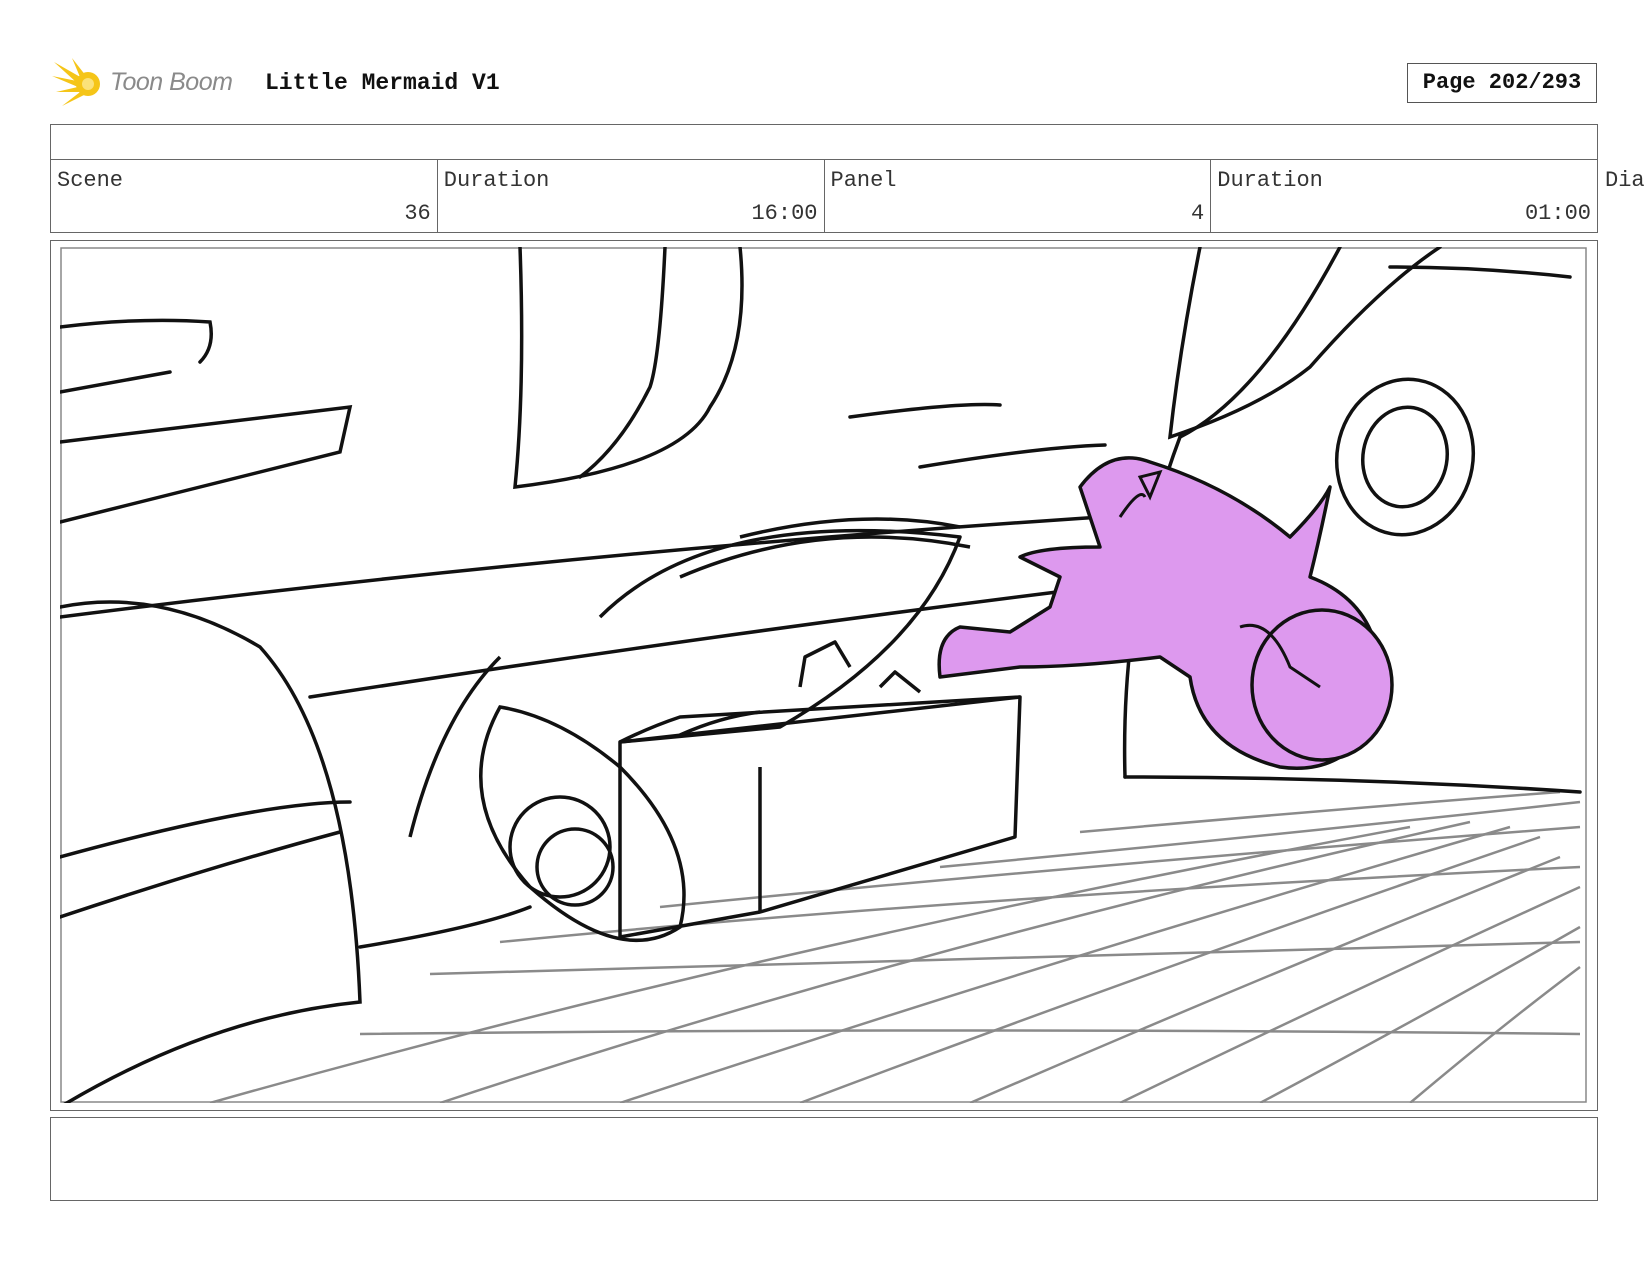 This screenshot has height=1275, width=1650. Describe the element at coordinates (1557, 213) in the screenshot. I see `panel-duration-value: 01:00` at that location.